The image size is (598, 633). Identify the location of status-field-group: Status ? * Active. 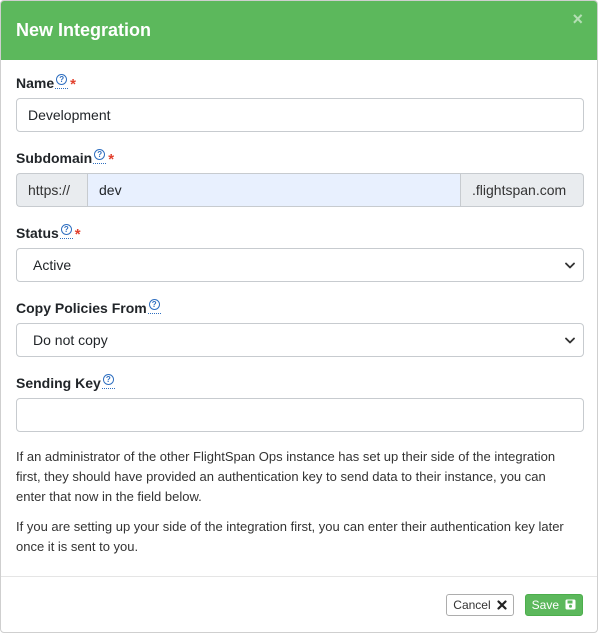
(300, 253).